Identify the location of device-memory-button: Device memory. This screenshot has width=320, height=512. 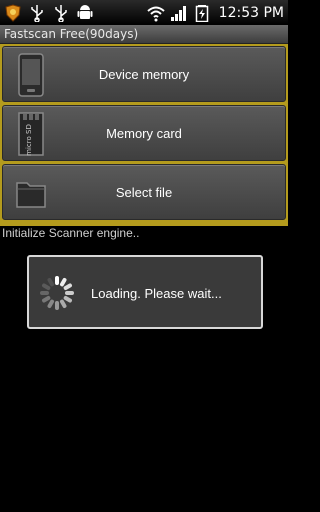
(144, 74).